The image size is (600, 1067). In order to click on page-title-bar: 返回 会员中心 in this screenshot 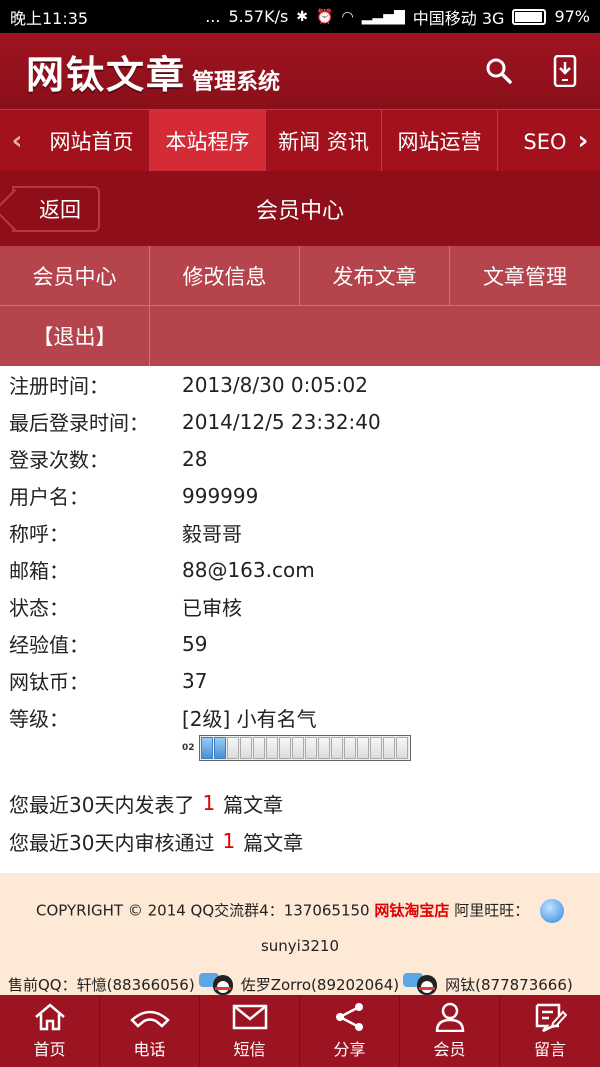, I will do `click(300, 208)`.